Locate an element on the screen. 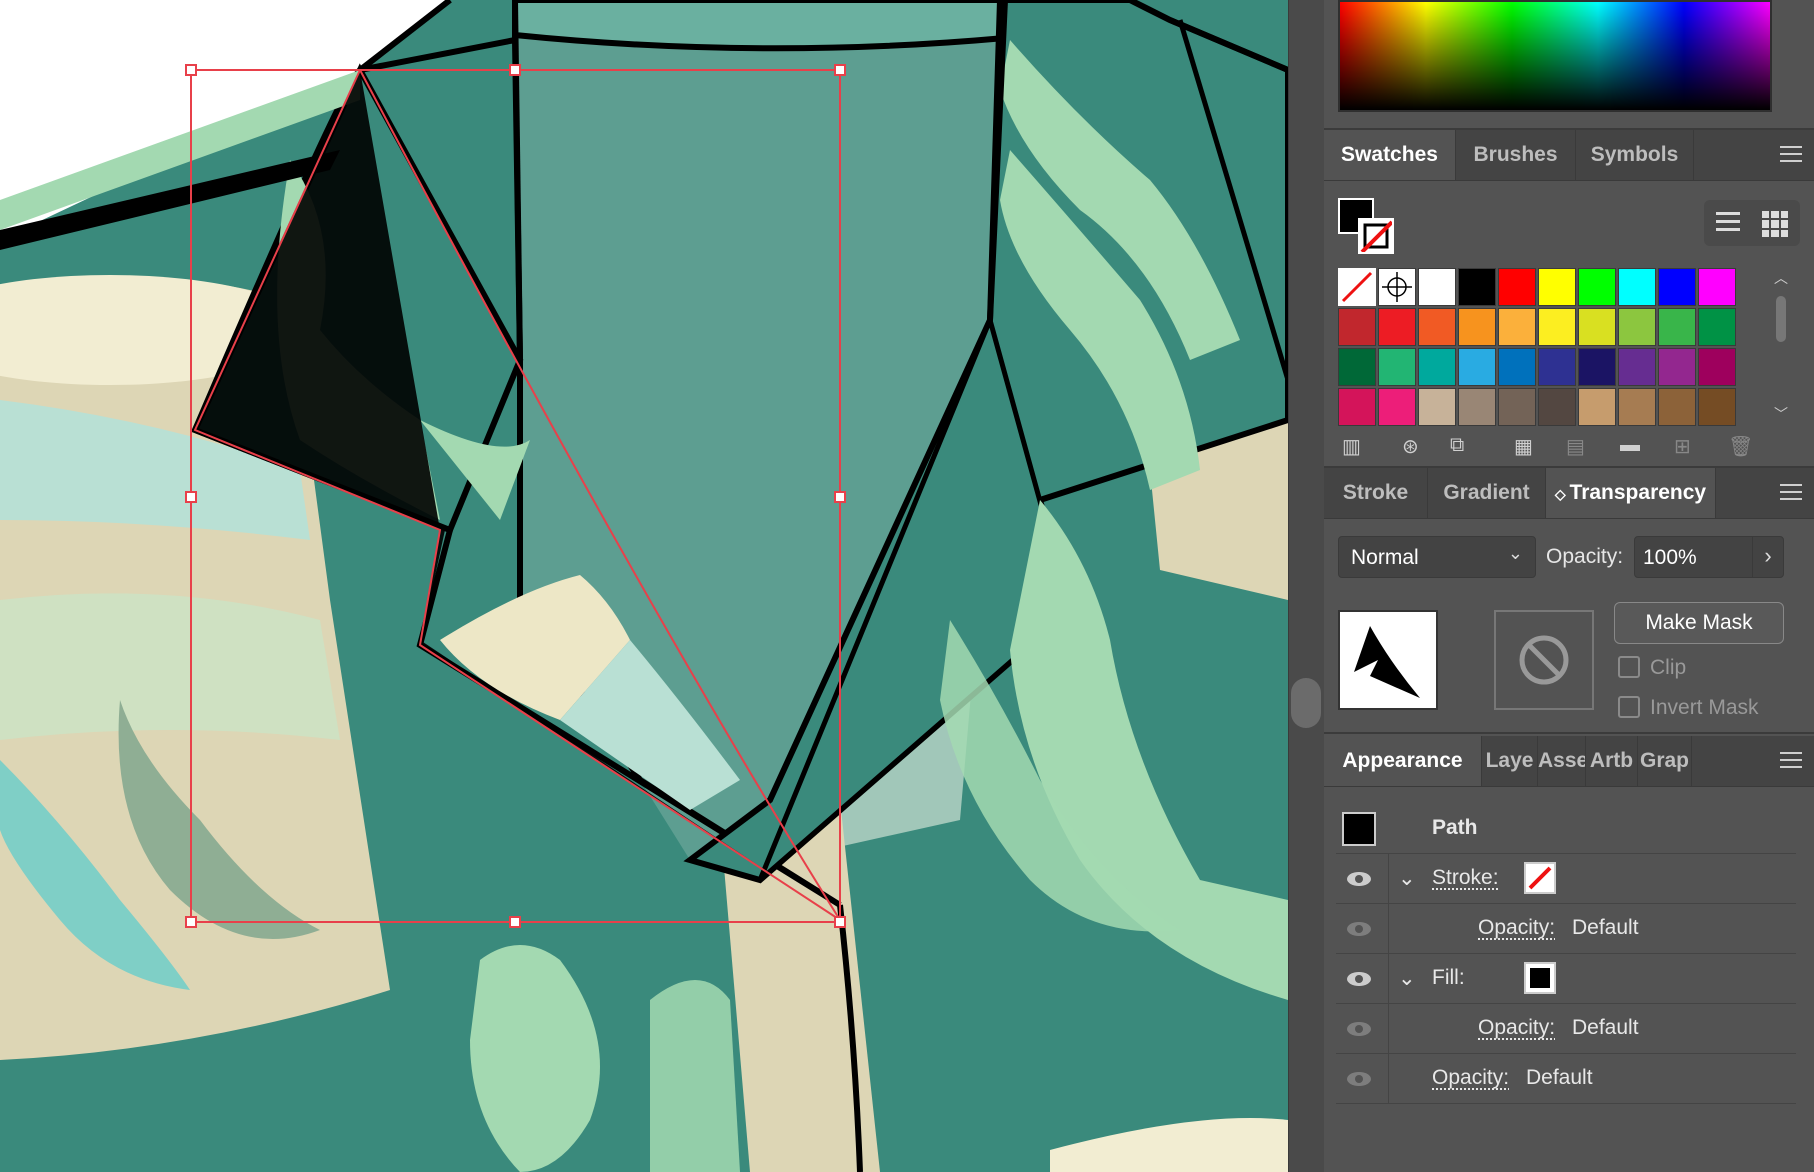 This screenshot has width=1814, height=1172. show-kinds-icon: ▦ is located at coordinates (1523, 446).